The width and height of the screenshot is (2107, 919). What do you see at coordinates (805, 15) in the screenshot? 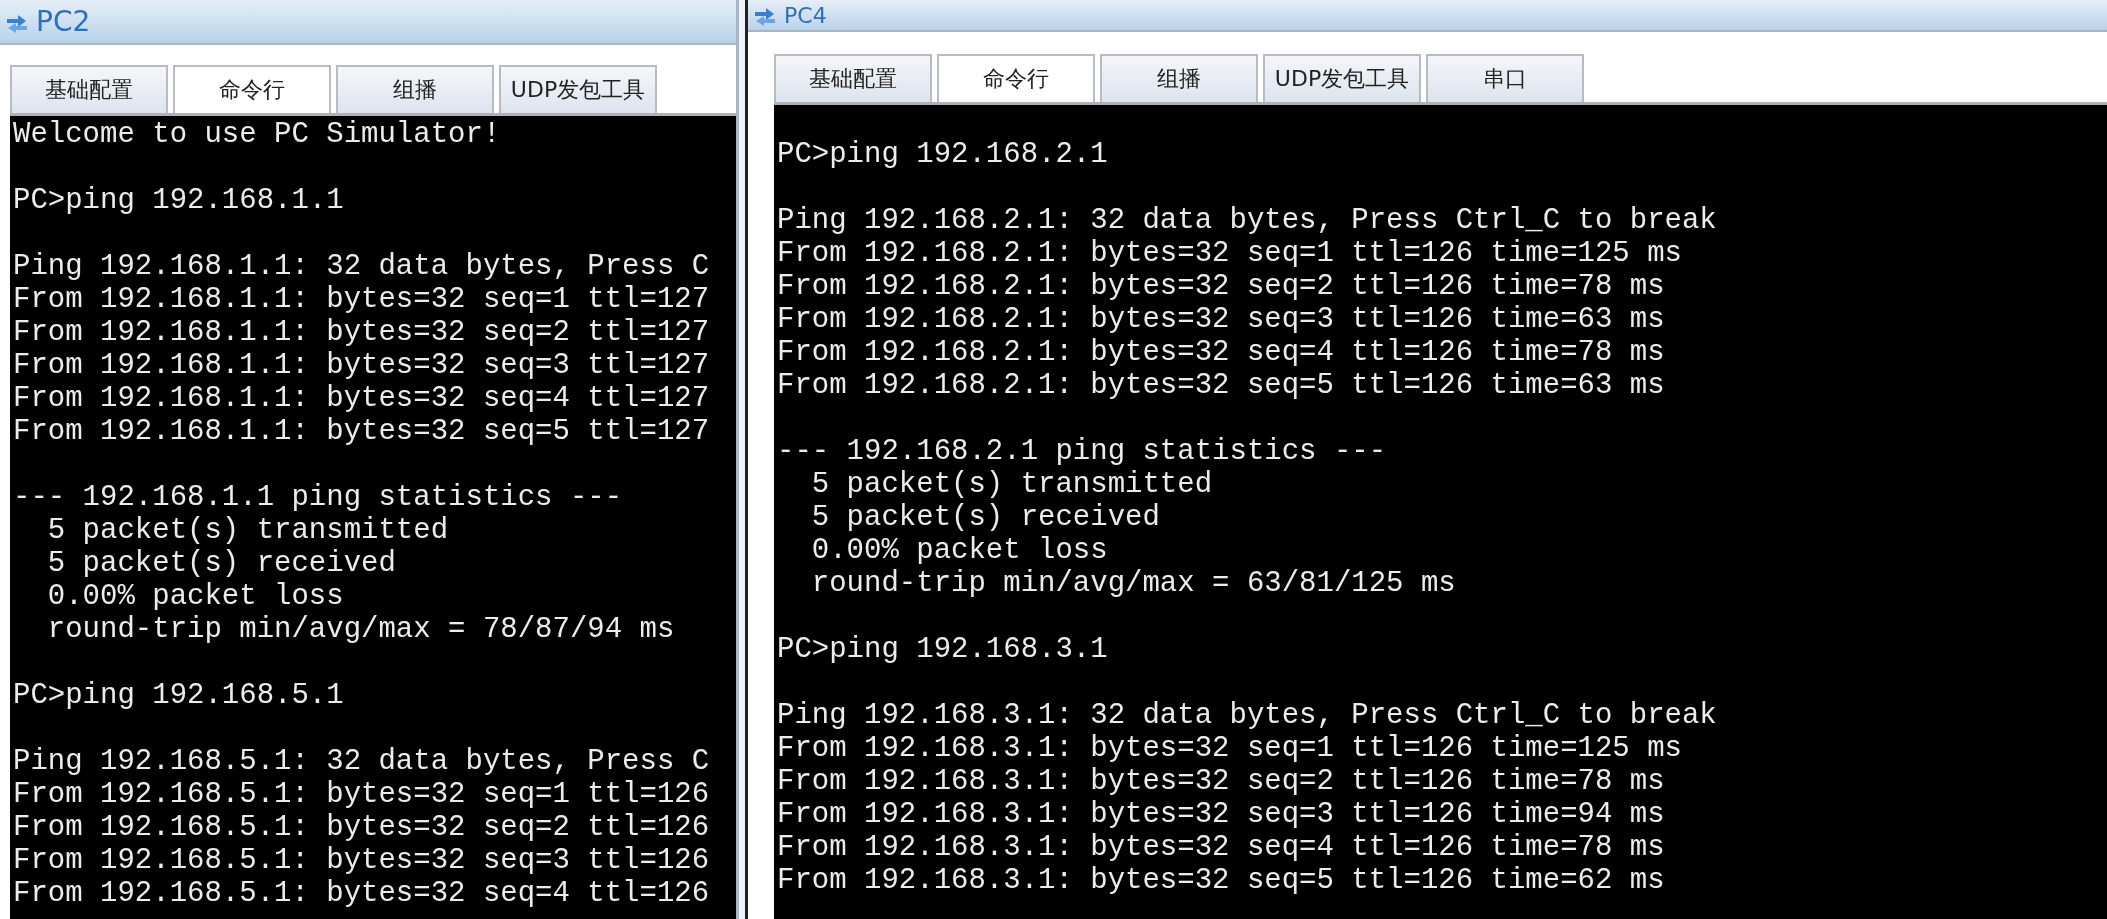
I see `window-title: PC4` at bounding box center [805, 15].